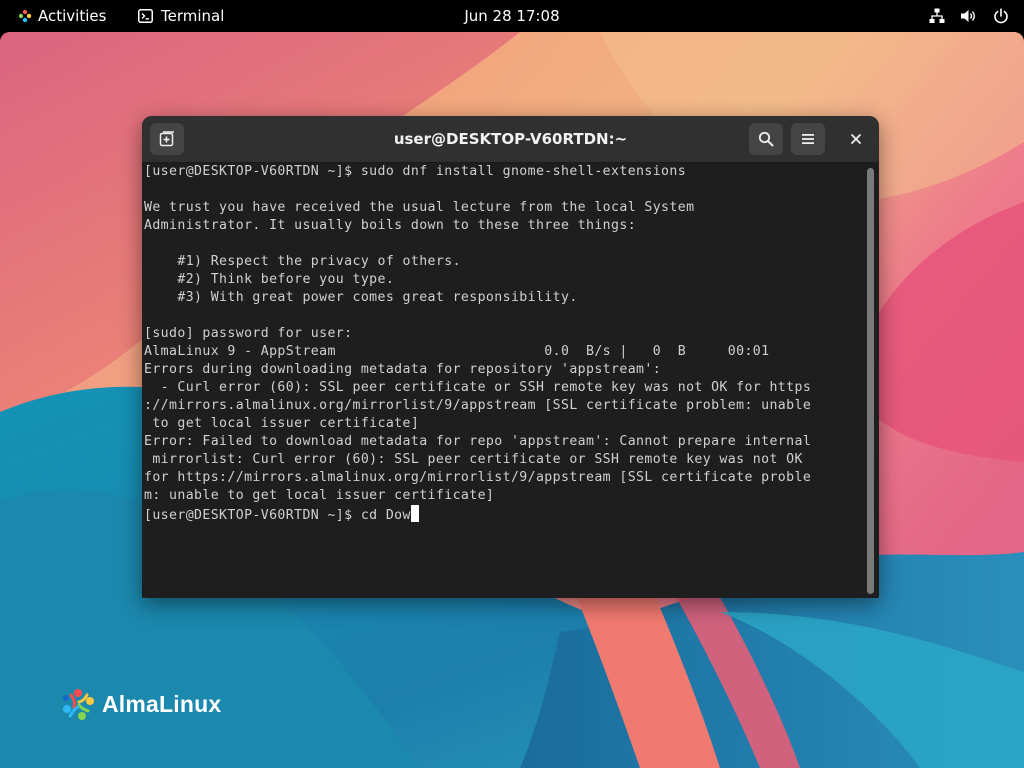 The image size is (1024, 768). Describe the element at coordinates (870, 381) in the screenshot. I see `terminal-scrollbar` at that location.